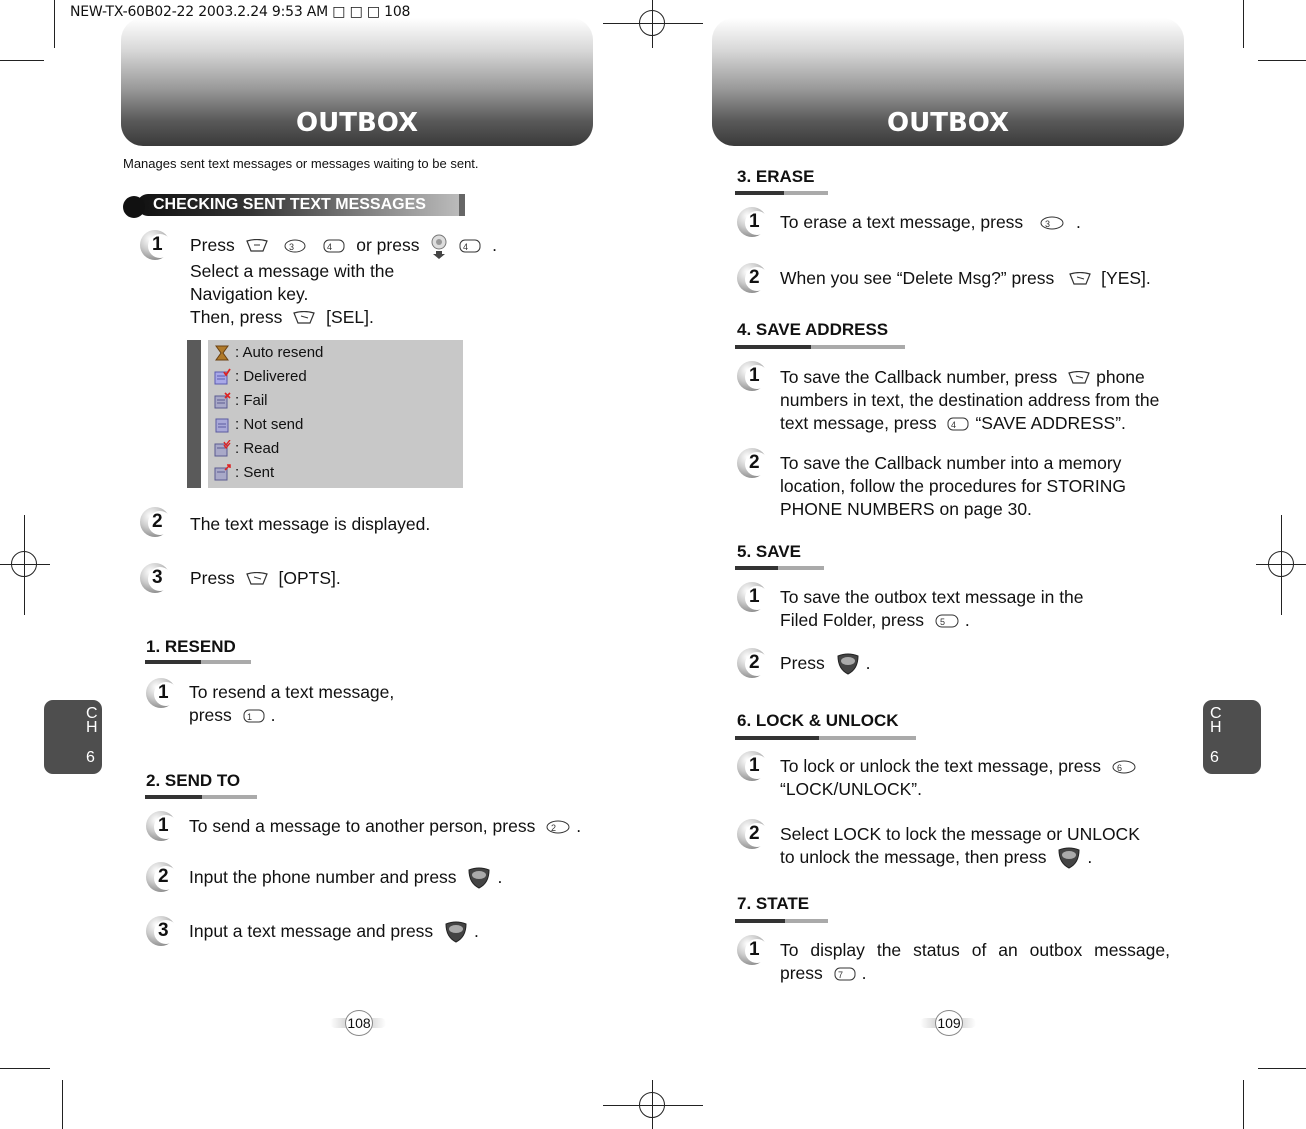 The width and height of the screenshot is (1306, 1129). I want to click on left-page-banner: OUTBOX, so click(357, 82).